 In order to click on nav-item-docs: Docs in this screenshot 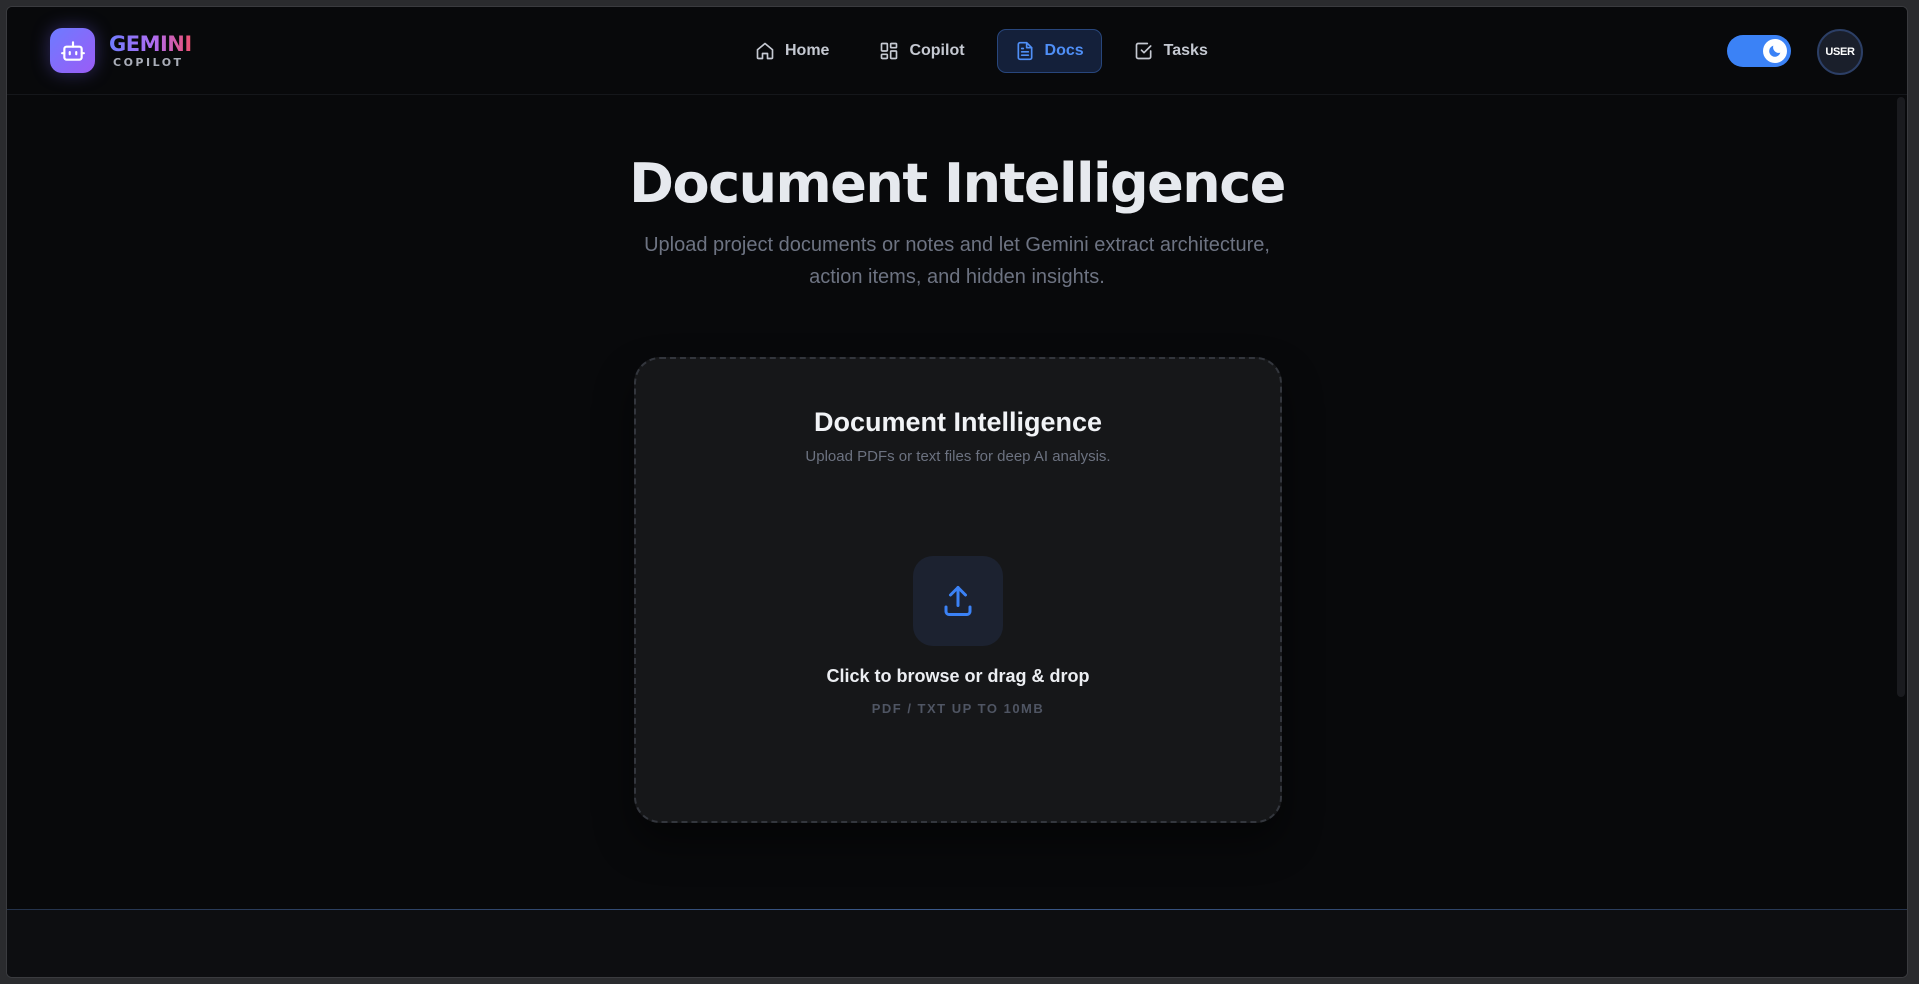, I will do `click(1049, 51)`.